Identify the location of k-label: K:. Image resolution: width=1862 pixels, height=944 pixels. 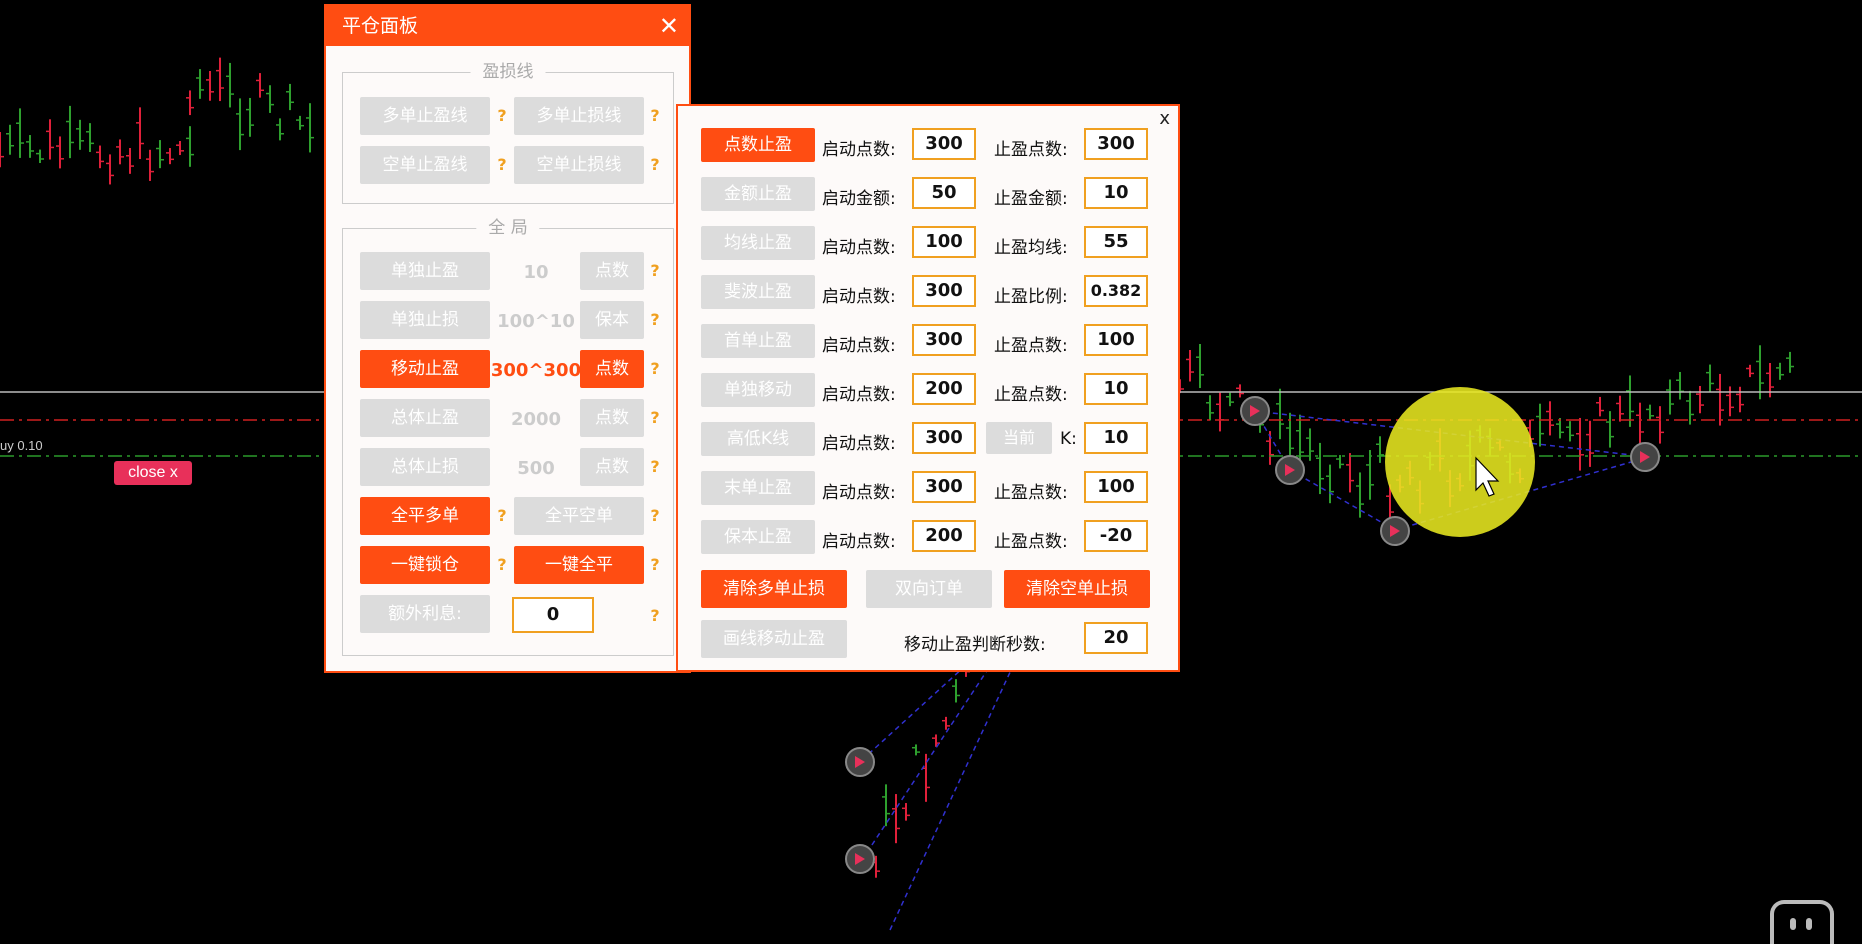
(1068, 439).